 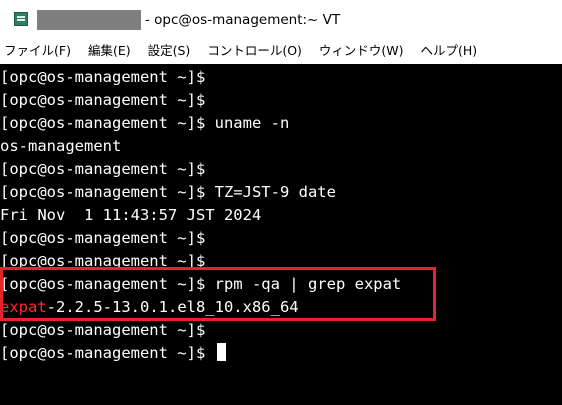 I want to click on terminal-line: Fri Nov 1 11:43:57 JST 2024, so click(x=131, y=215).